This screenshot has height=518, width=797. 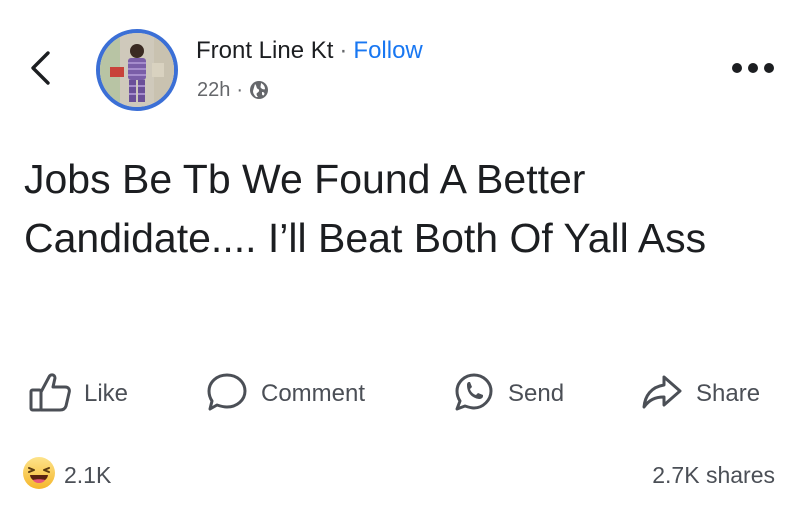 What do you see at coordinates (474, 394) in the screenshot?
I see `whatsapp-icon` at bounding box center [474, 394].